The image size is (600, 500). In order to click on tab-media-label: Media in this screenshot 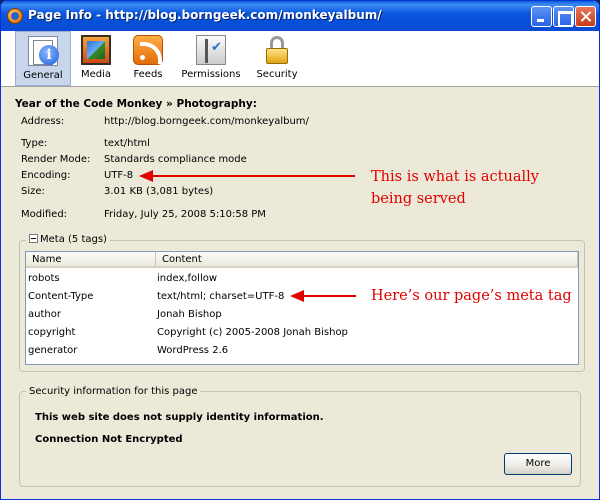, I will do `click(96, 74)`.